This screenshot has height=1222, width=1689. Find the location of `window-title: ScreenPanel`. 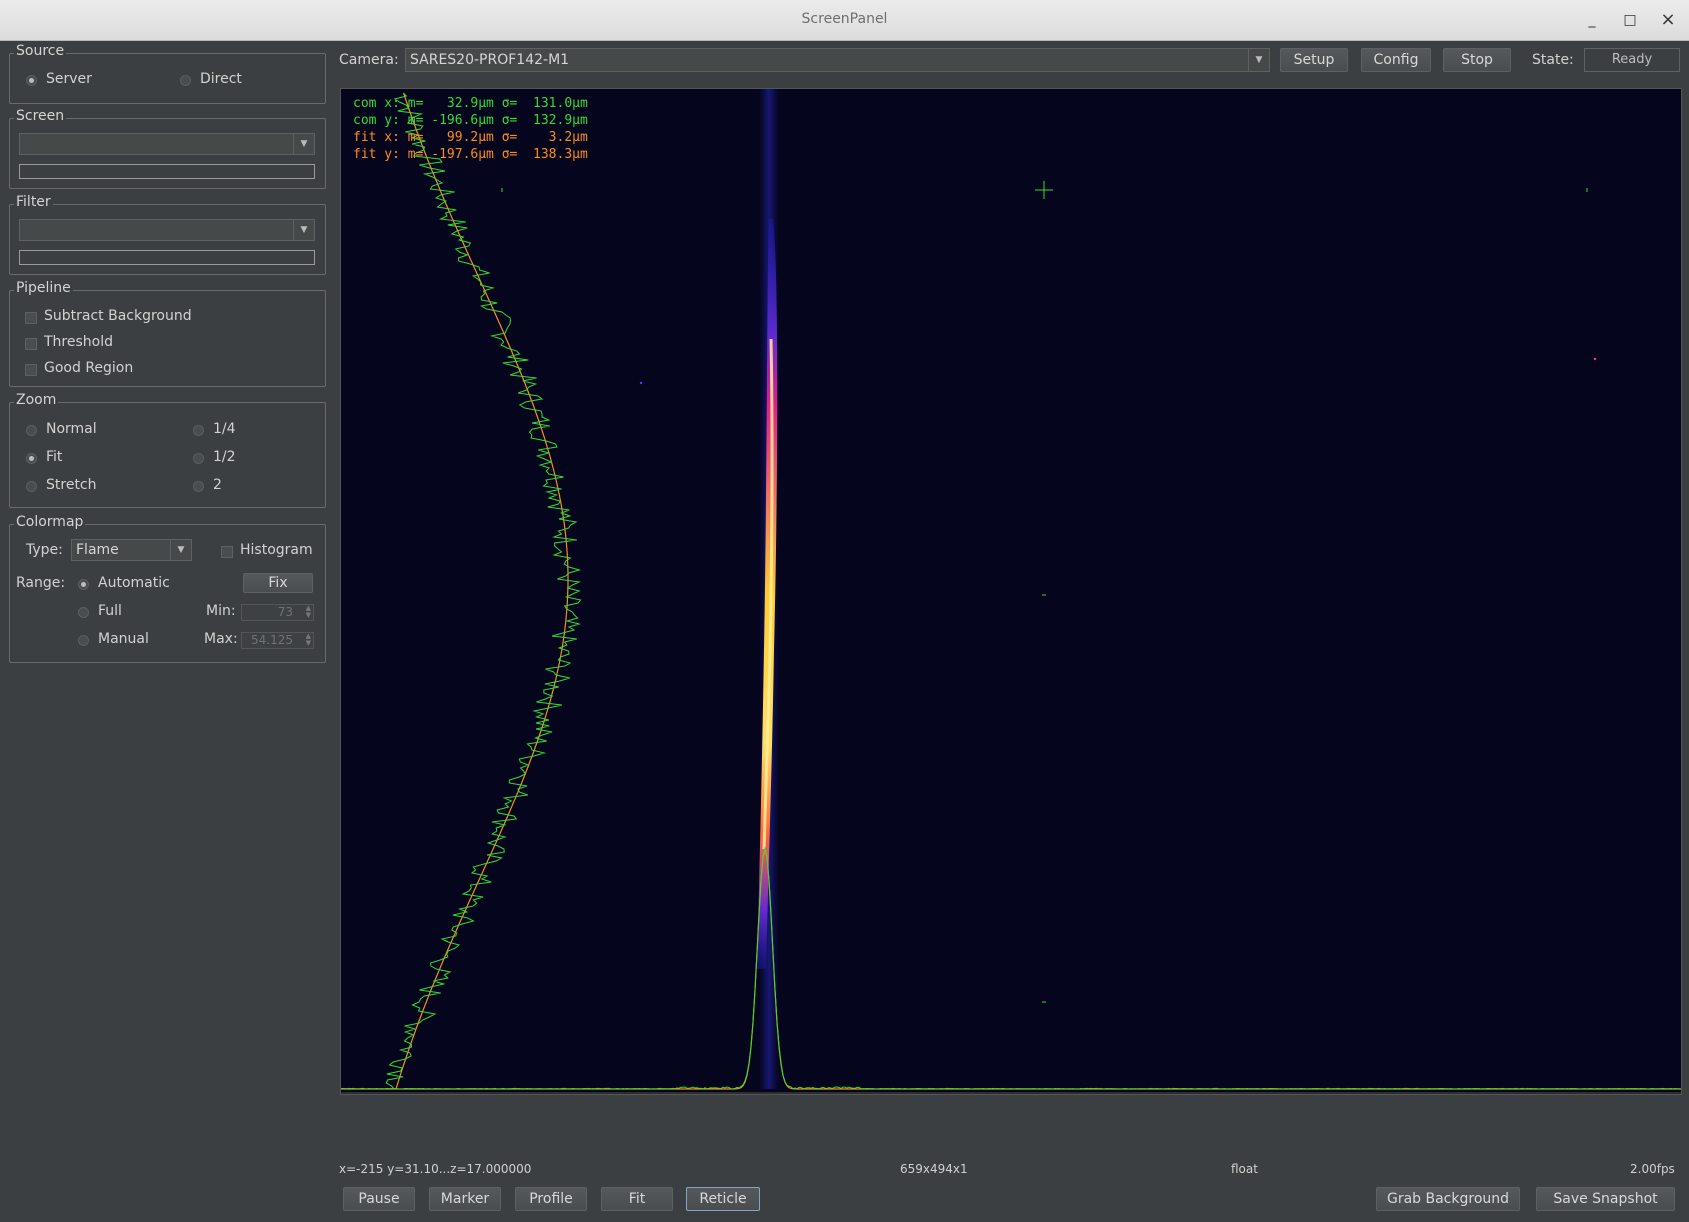

window-title: ScreenPanel is located at coordinates (844, 19).